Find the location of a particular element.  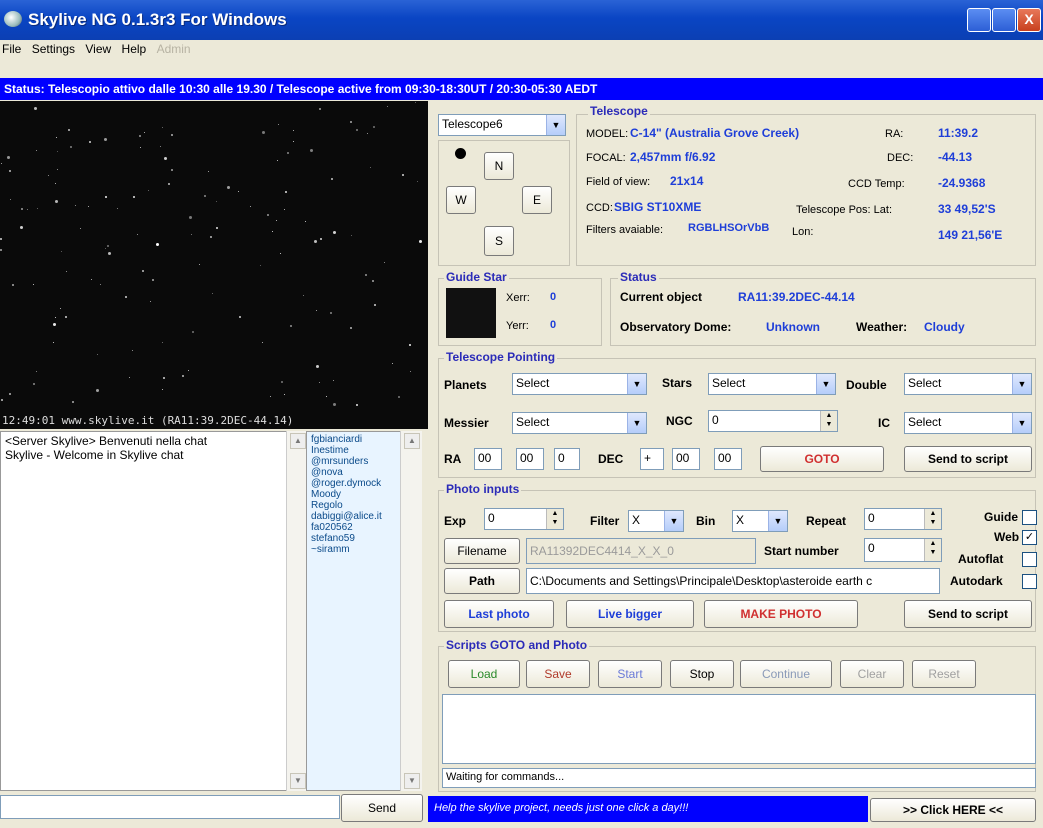

autoflat-checkbox is located at coordinates (1029, 559).